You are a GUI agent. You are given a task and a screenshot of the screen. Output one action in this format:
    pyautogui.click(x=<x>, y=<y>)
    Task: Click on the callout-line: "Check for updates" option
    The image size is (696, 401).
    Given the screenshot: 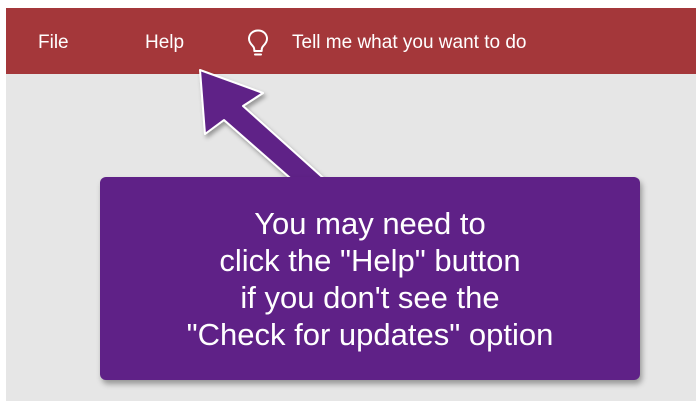 What is the action you would take?
    pyautogui.click(x=370, y=334)
    